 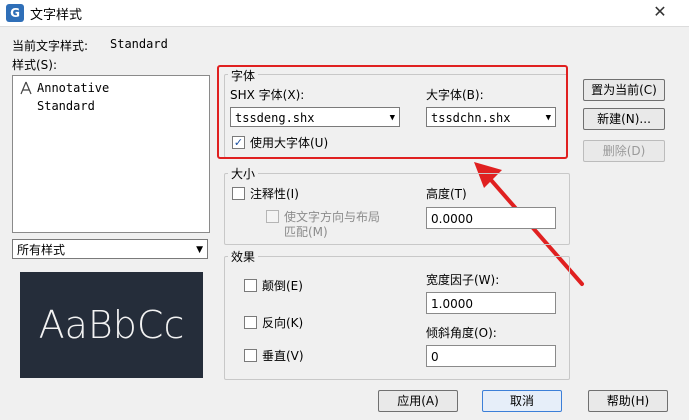 I want to click on match-orientation-label-2: 匹配(M), so click(x=306, y=232).